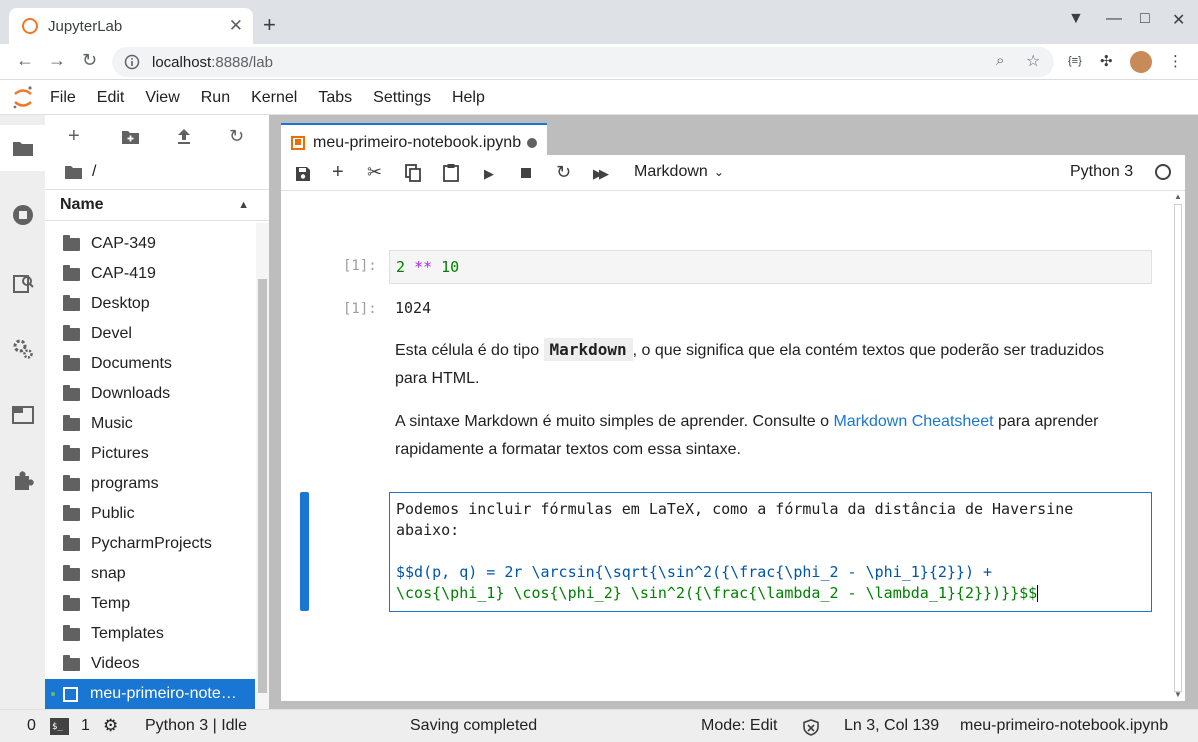  What do you see at coordinates (423, 267) in the screenshot?
I see `code-operator: **` at bounding box center [423, 267].